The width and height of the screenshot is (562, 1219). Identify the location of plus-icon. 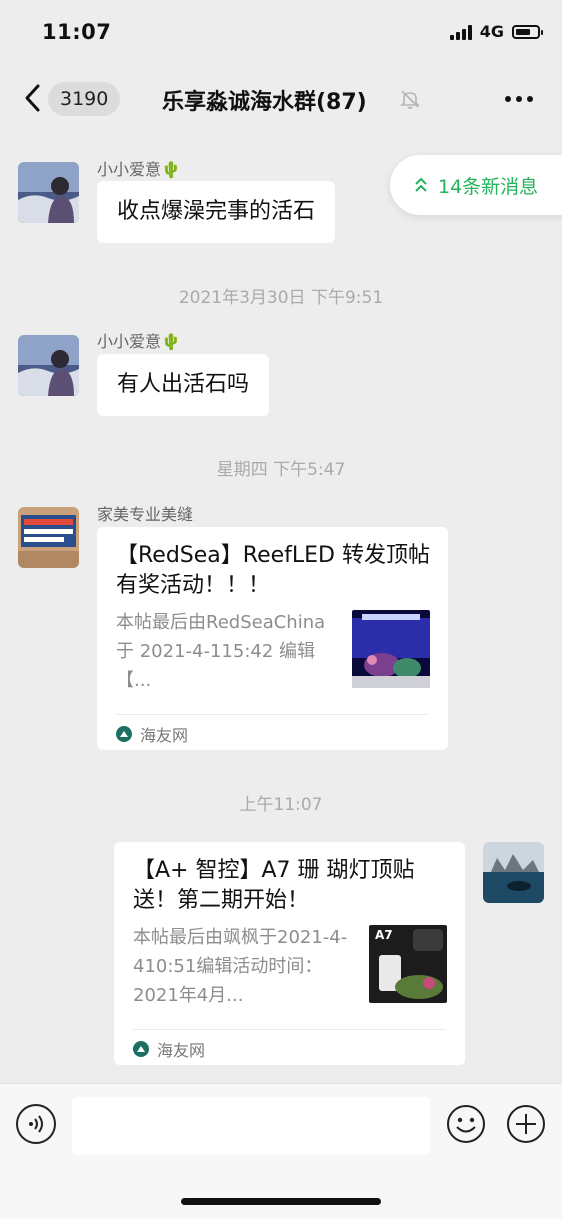
(526, 1124).